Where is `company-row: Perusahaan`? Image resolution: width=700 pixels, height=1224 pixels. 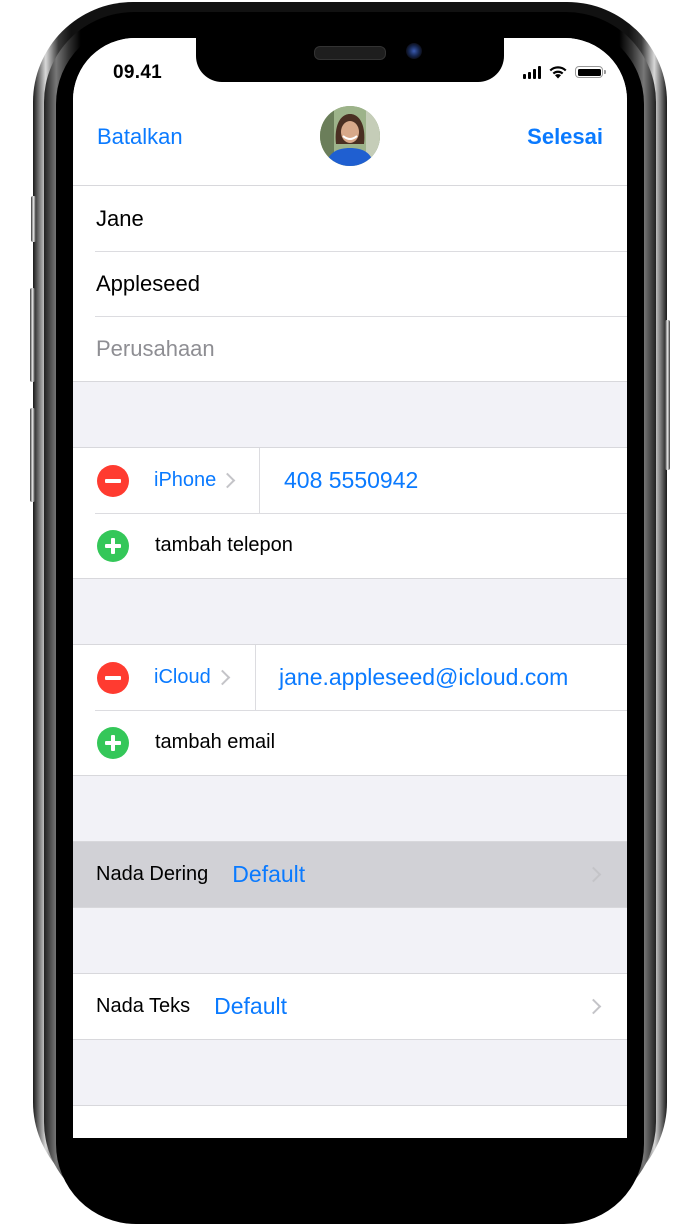
company-row: Perusahaan is located at coordinates (350, 348).